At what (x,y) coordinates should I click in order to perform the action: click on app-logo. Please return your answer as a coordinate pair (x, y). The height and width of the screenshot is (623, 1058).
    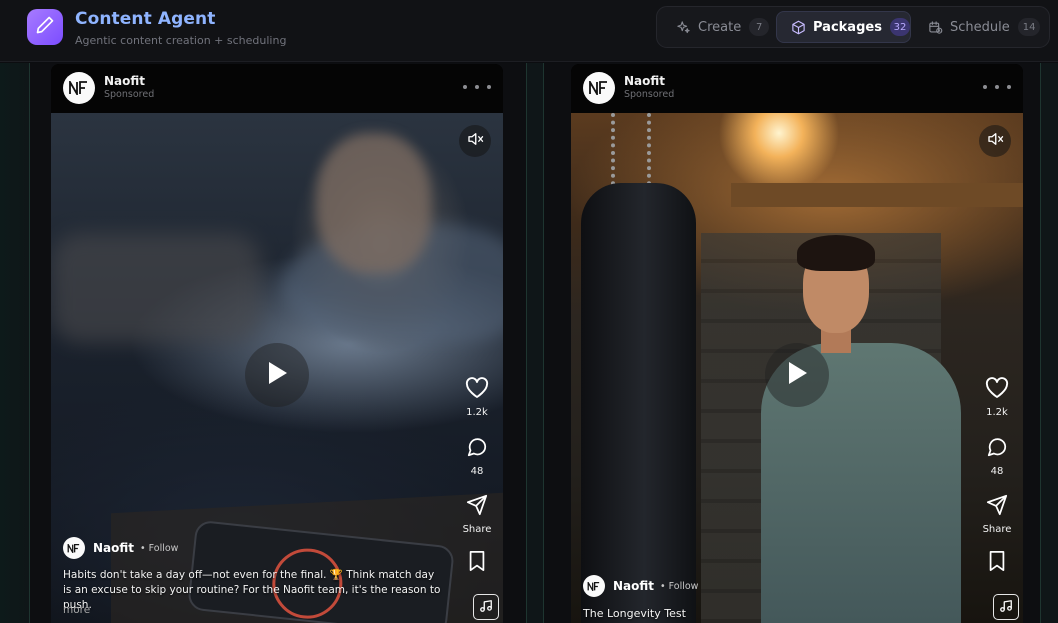
    Looking at the image, I should click on (45, 27).